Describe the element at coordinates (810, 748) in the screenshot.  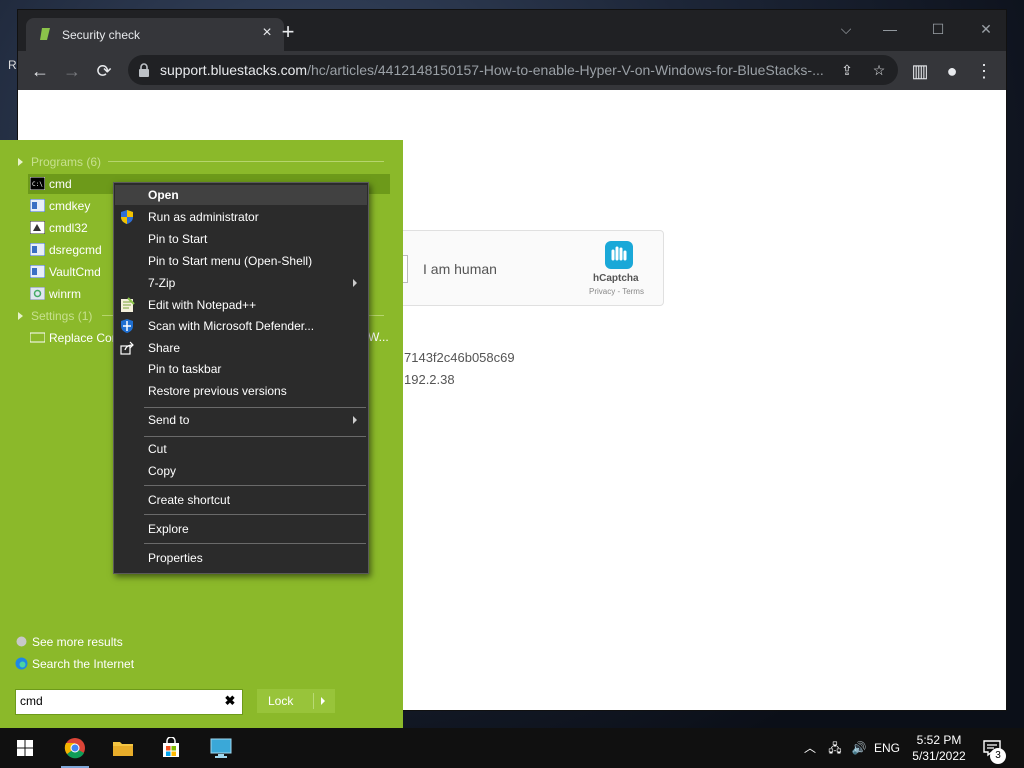
I see `show-hidden-icons-chevron-icon: ︿` at that location.